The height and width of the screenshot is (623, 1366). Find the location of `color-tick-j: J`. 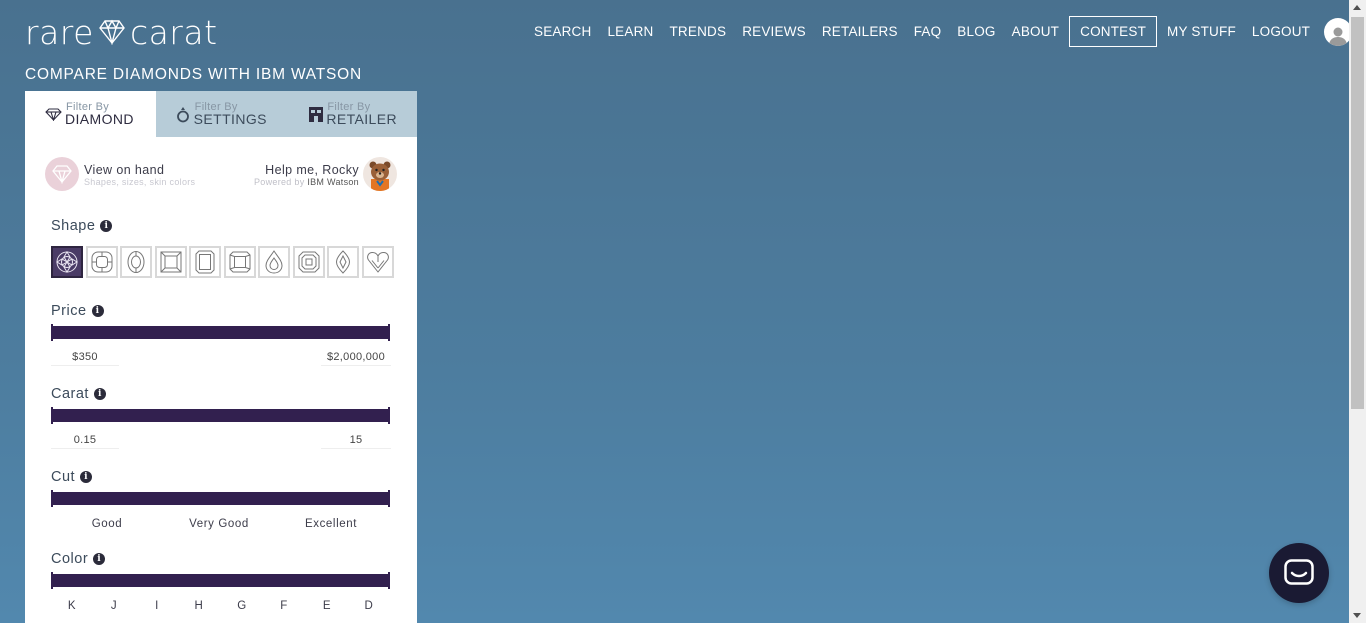

color-tick-j: J is located at coordinates (114, 606).